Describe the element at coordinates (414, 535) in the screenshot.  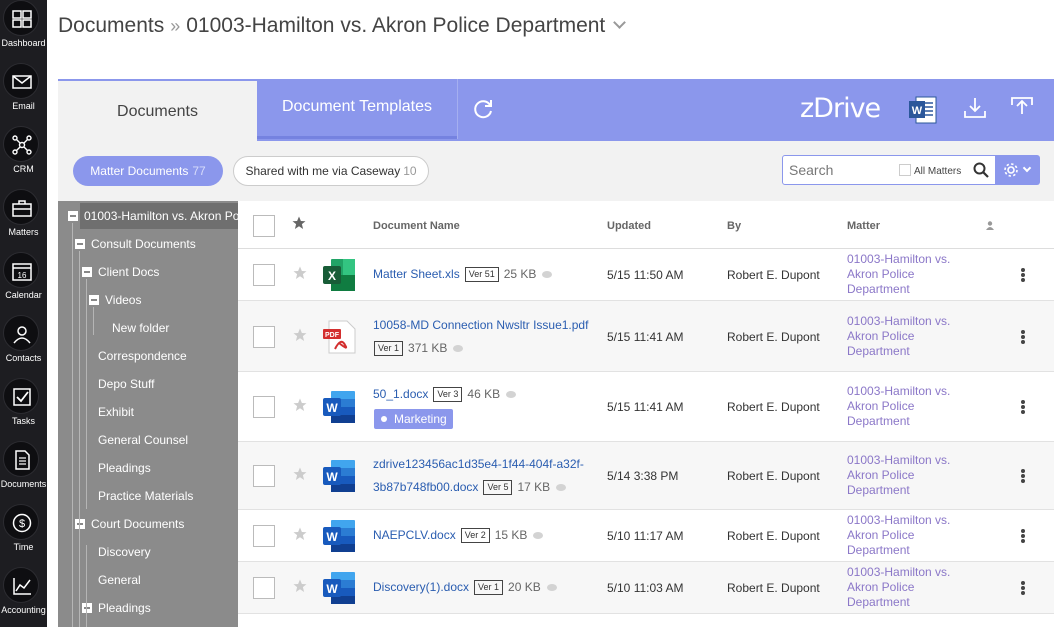
I see `document-name-link: NAEPCLV.docx` at that location.